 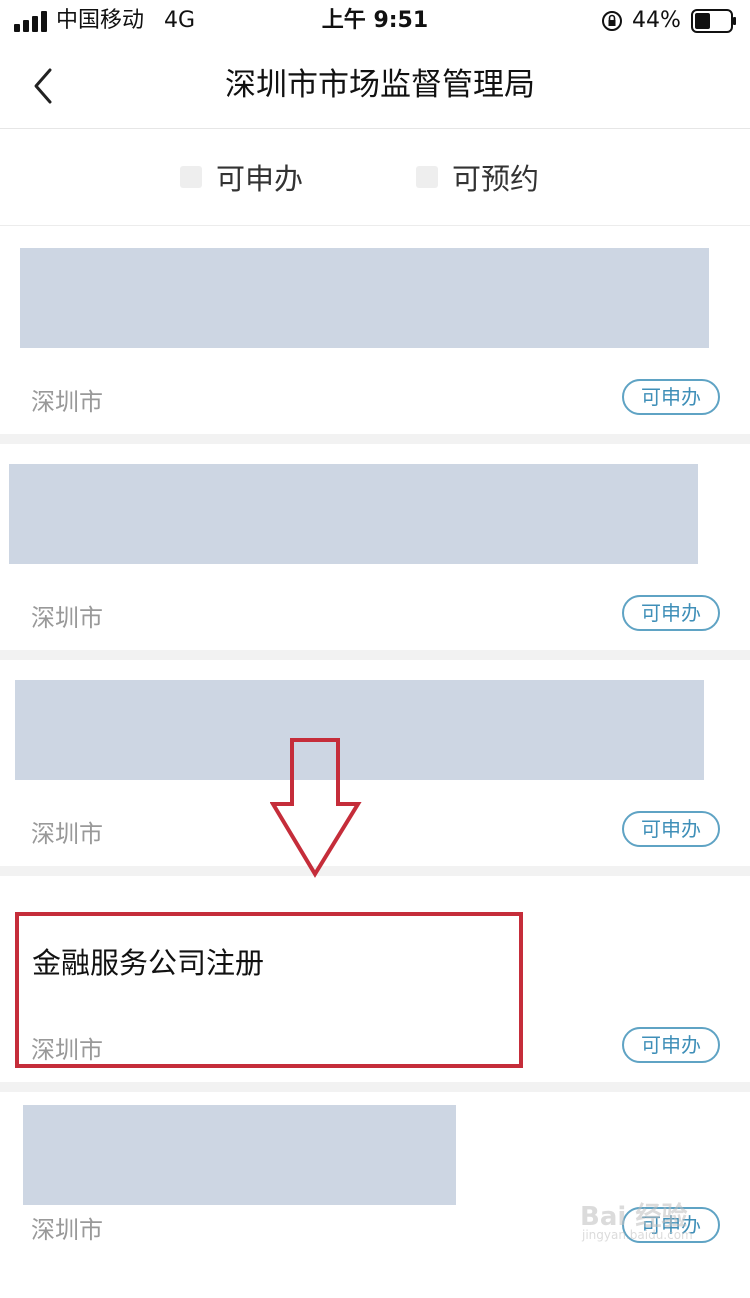 I want to click on nav-bar: 深圳市市场监督管理局, so click(x=375, y=86).